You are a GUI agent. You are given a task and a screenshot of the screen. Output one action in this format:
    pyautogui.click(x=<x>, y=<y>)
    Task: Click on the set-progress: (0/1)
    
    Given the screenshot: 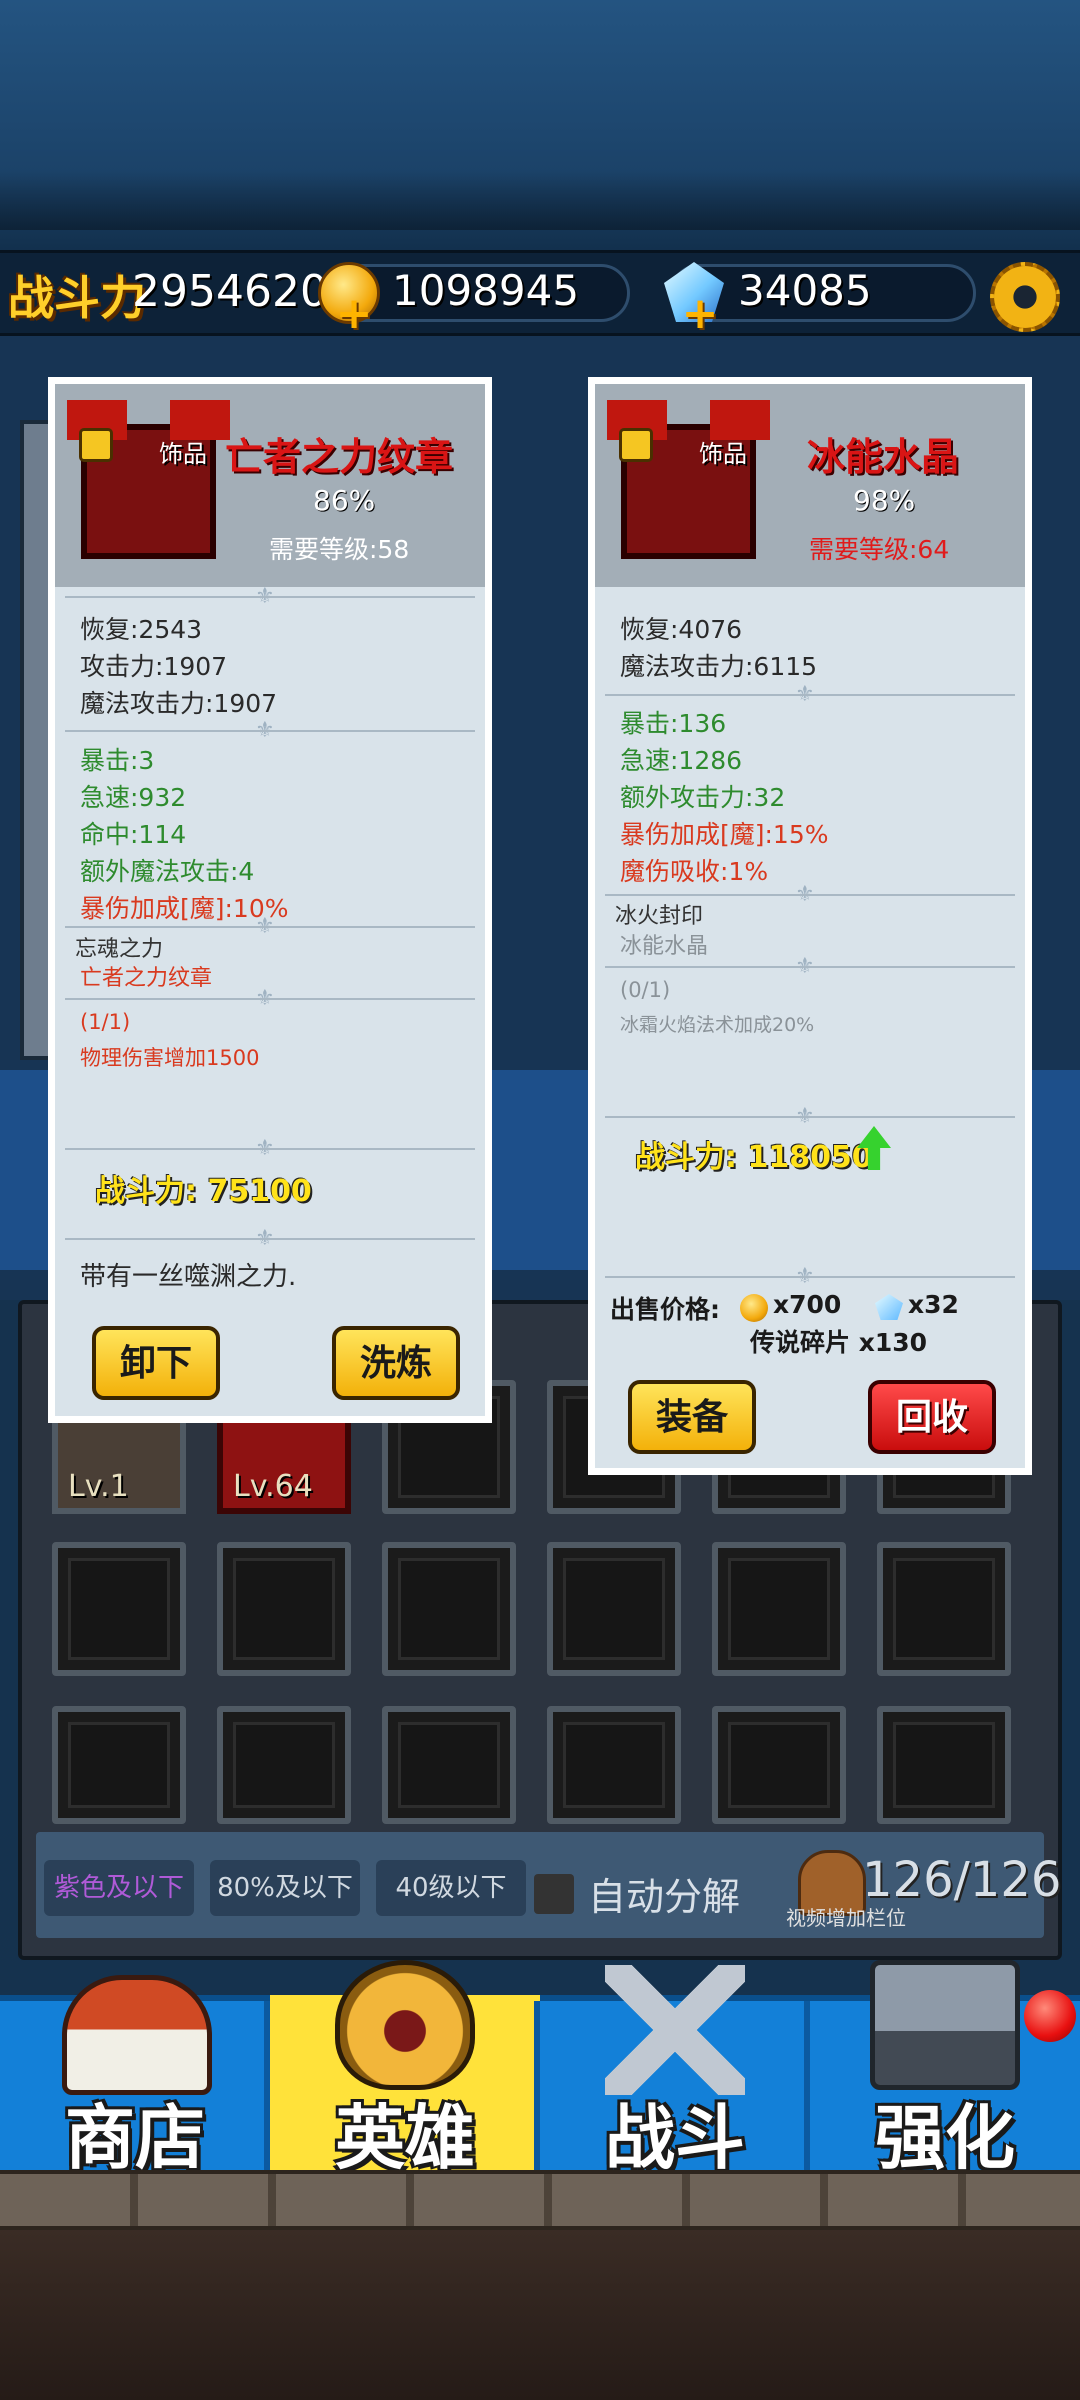 What is the action you would take?
    pyautogui.click(x=645, y=990)
    